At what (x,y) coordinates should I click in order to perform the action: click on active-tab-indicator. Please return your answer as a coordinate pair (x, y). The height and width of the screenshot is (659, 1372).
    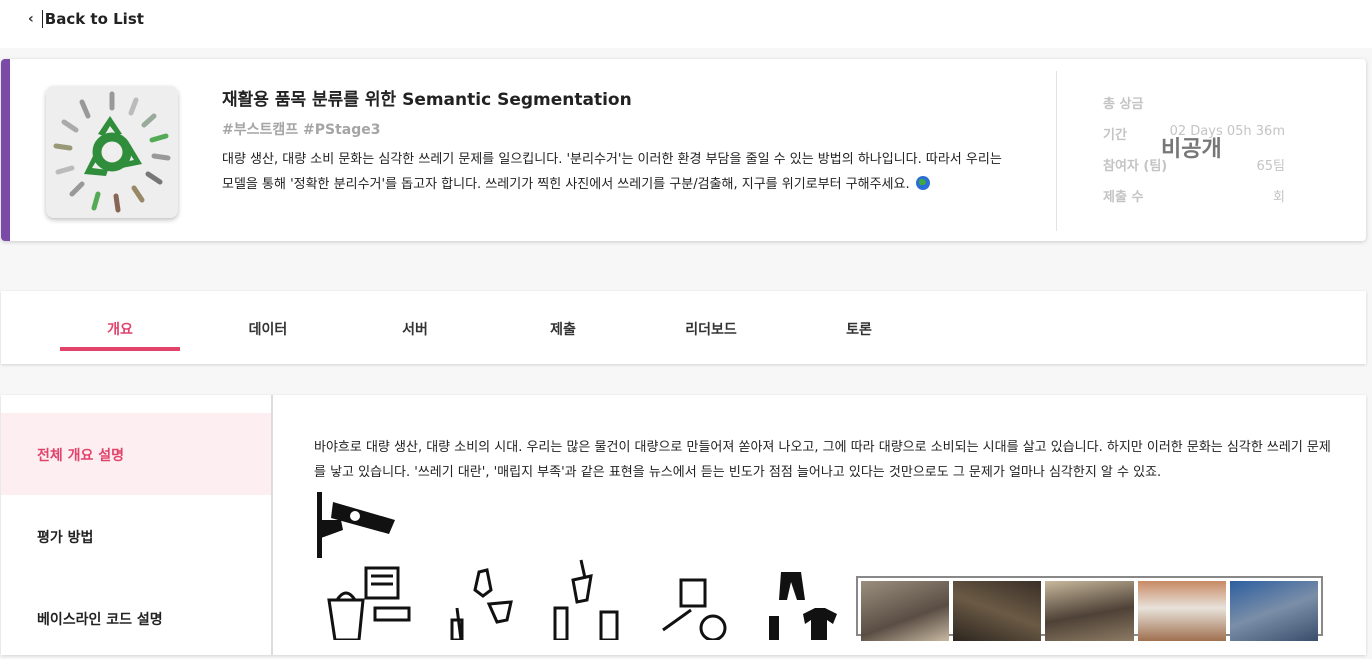
    Looking at the image, I should click on (120, 349).